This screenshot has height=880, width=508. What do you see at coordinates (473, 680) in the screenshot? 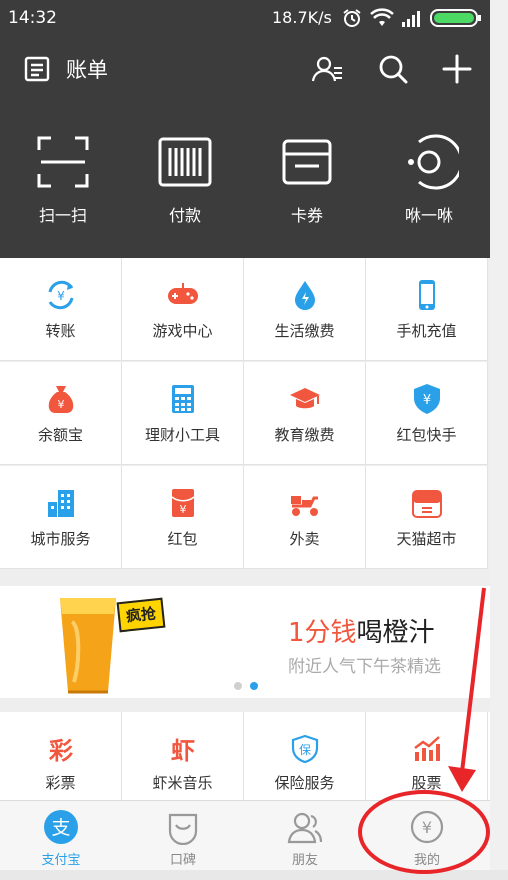
I see `annotation-arrow-line` at bounding box center [473, 680].